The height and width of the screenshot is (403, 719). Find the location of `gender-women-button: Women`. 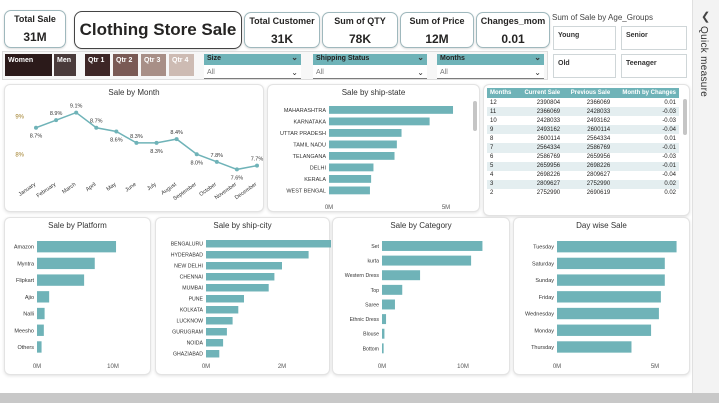

gender-women-button: Women is located at coordinates (28, 65).